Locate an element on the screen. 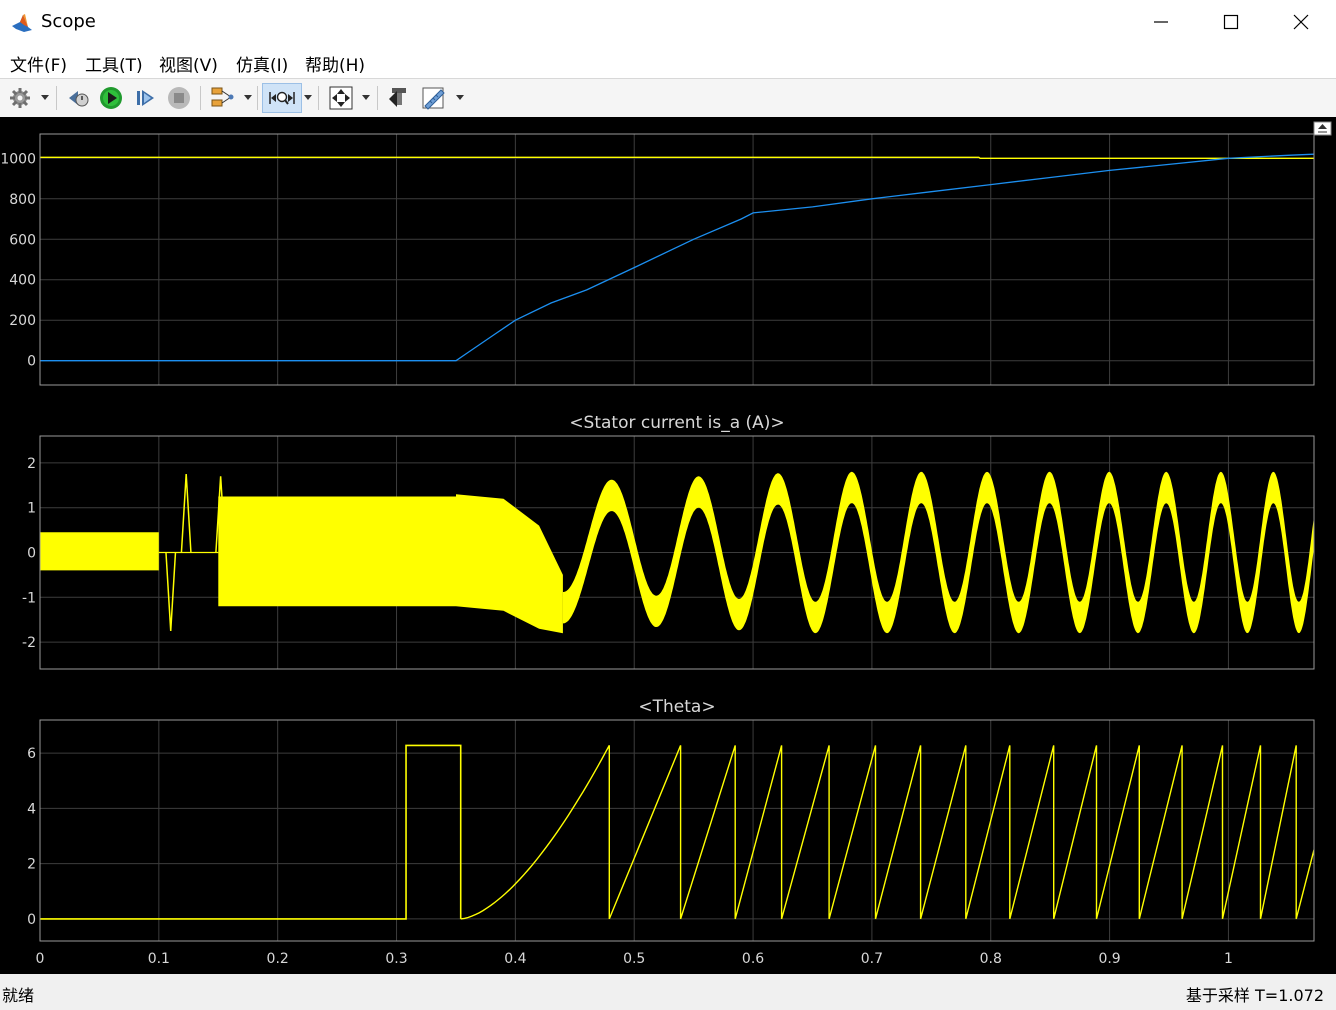  x-tick-label: 0.2 is located at coordinates (278, 959).